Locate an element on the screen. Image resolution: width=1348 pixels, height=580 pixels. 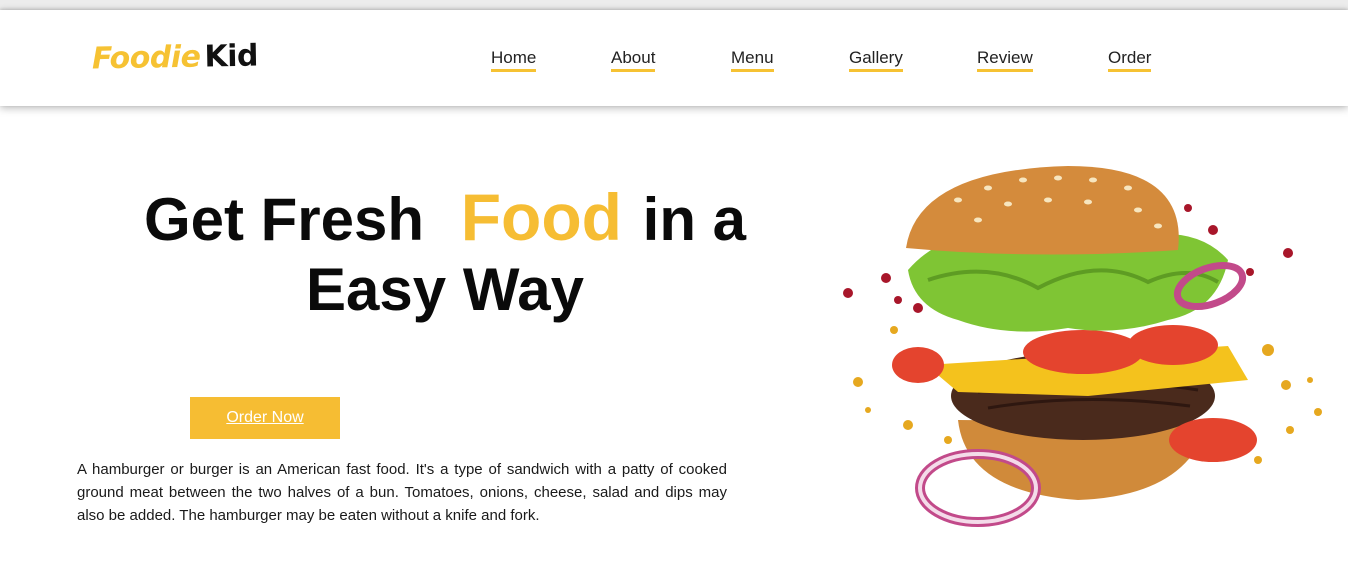
hero-title: Get Fresh Food in a Easy Way is located at coordinates (445, 253).